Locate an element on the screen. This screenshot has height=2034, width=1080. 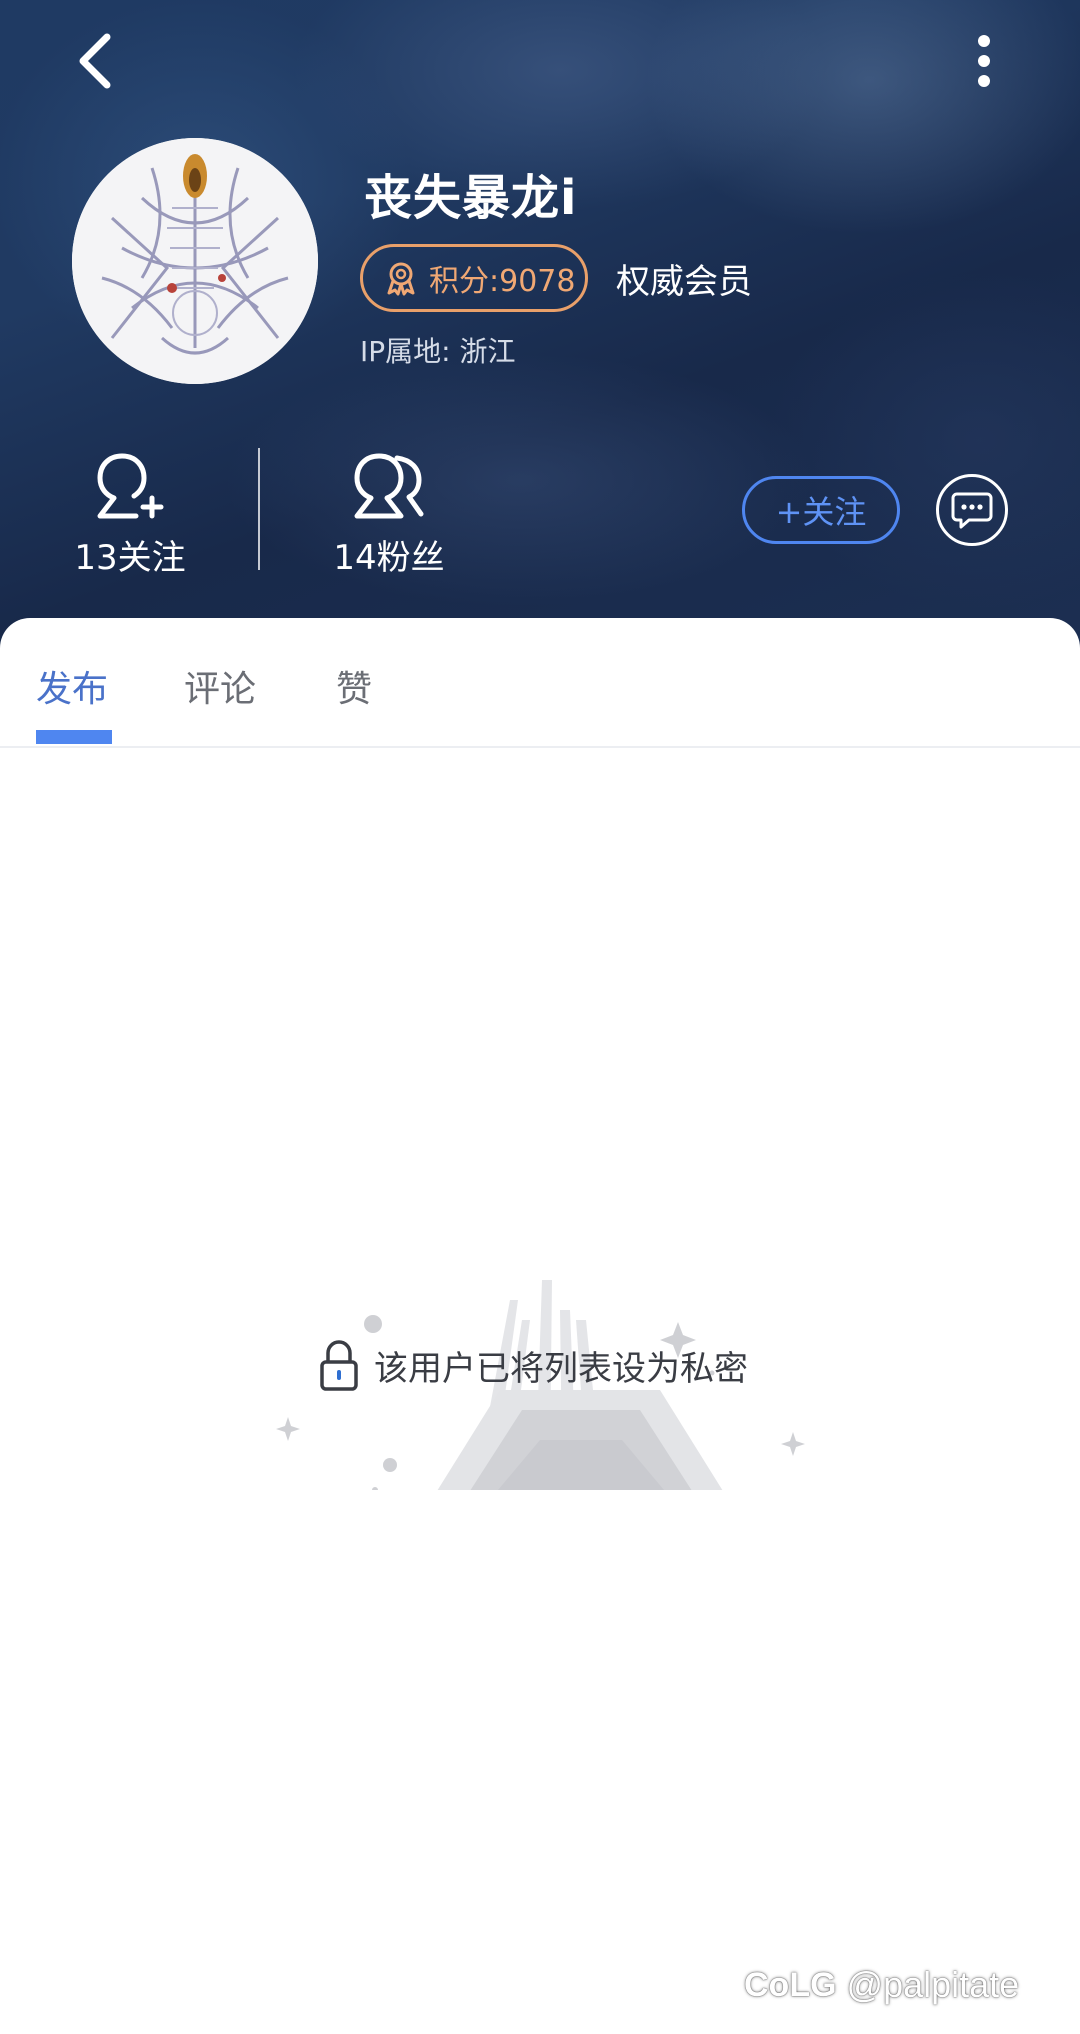
active-tab-indicator is located at coordinates (74, 737).